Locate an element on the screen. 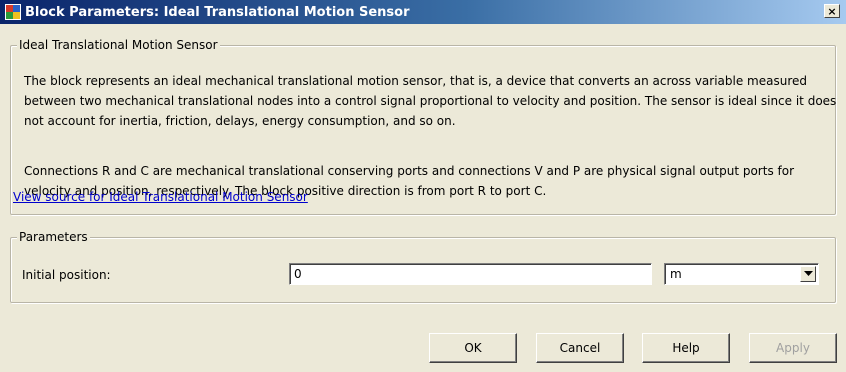 The height and width of the screenshot is (372, 846). initial-position-unit-value: m is located at coordinates (676, 274).